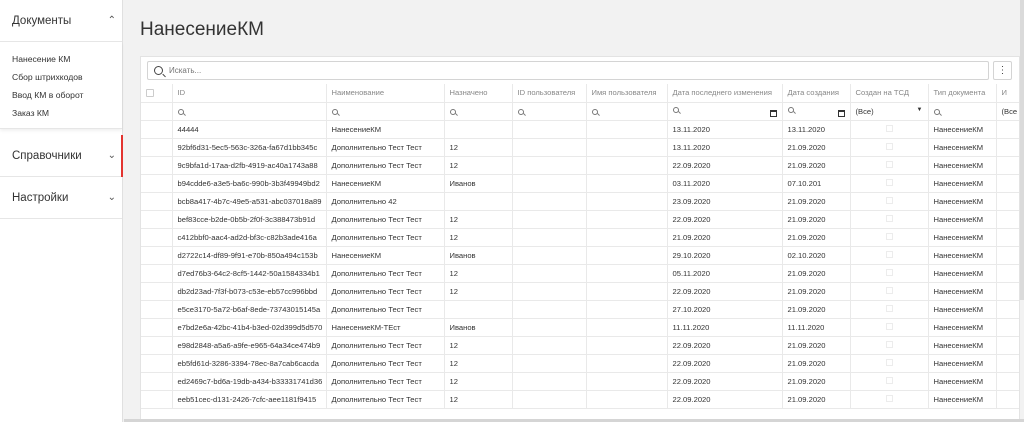 The width and height of the screenshot is (1024, 422). Describe the element at coordinates (478, 183) in the screenshot. I see `table-cell: Иванов` at that location.